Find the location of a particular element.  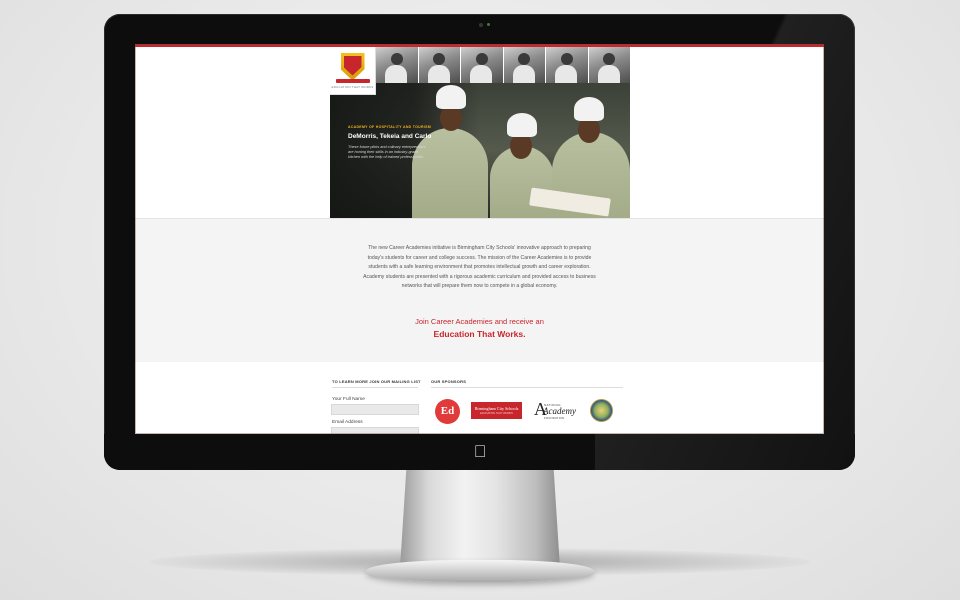

hero-title: DeMorris, Tekeia and Carlo is located at coordinates (390, 136).